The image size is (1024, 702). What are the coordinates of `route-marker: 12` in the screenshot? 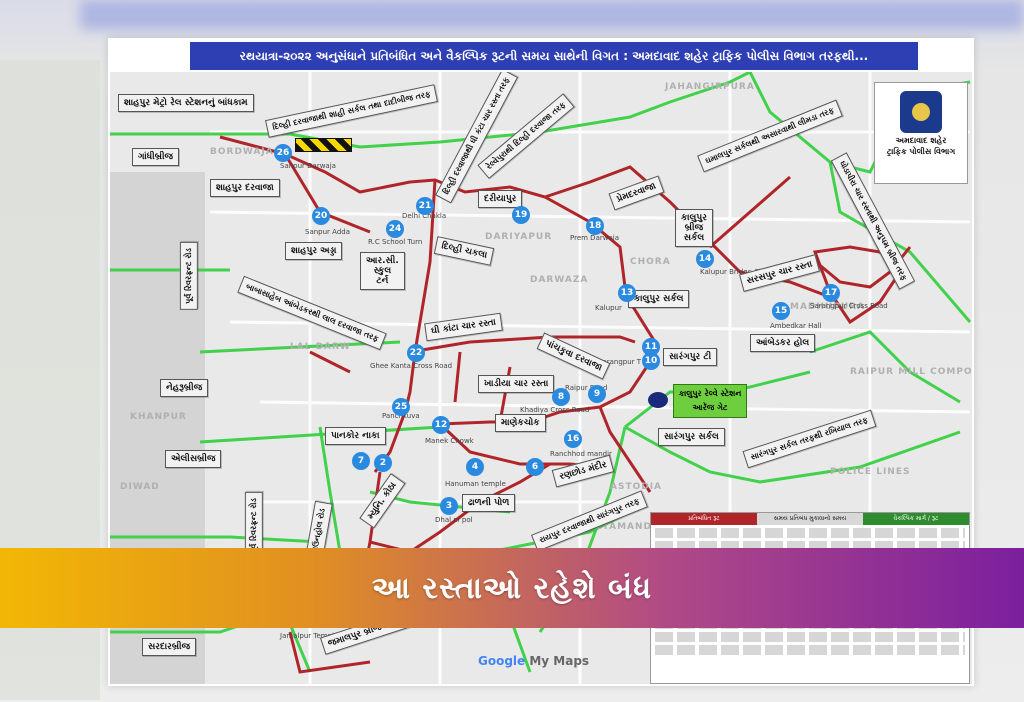 It's located at (441, 425).